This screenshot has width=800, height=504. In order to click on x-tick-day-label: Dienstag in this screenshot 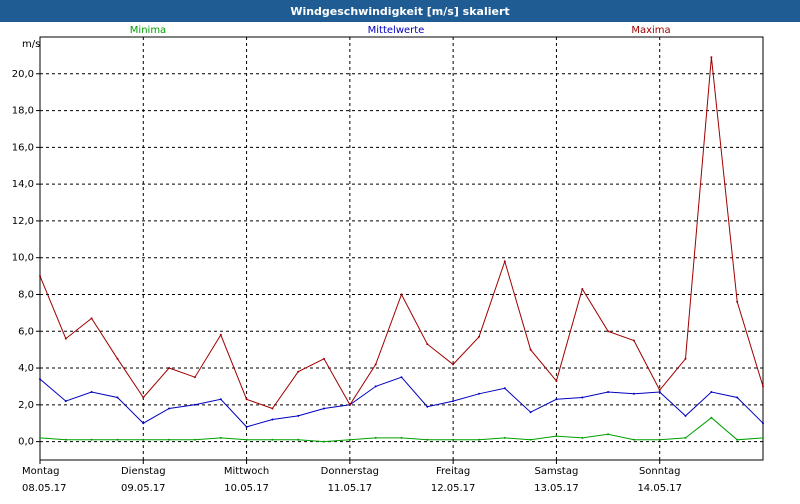, I will do `click(143, 471)`.